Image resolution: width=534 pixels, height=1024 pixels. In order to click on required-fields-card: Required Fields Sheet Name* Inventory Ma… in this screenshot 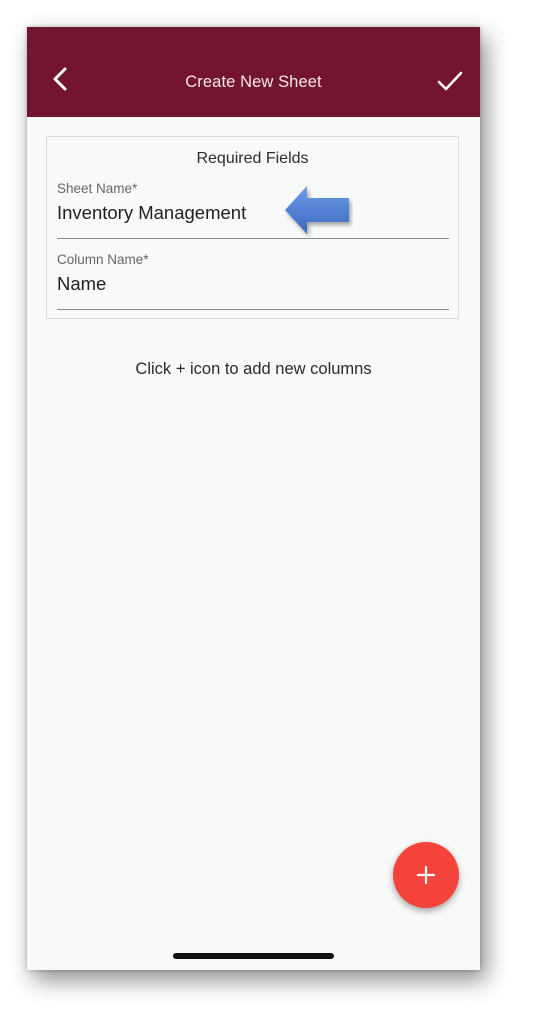, I will do `click(252, 227)`.